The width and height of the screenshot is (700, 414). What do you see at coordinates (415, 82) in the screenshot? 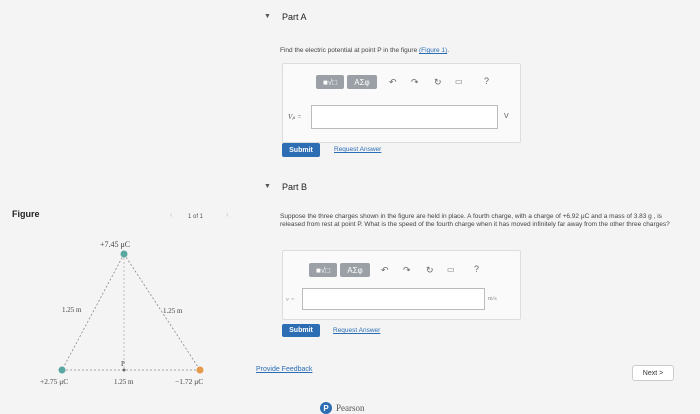
I see `part-a-redo-icon: ↷` at bounding box center [415, 82].